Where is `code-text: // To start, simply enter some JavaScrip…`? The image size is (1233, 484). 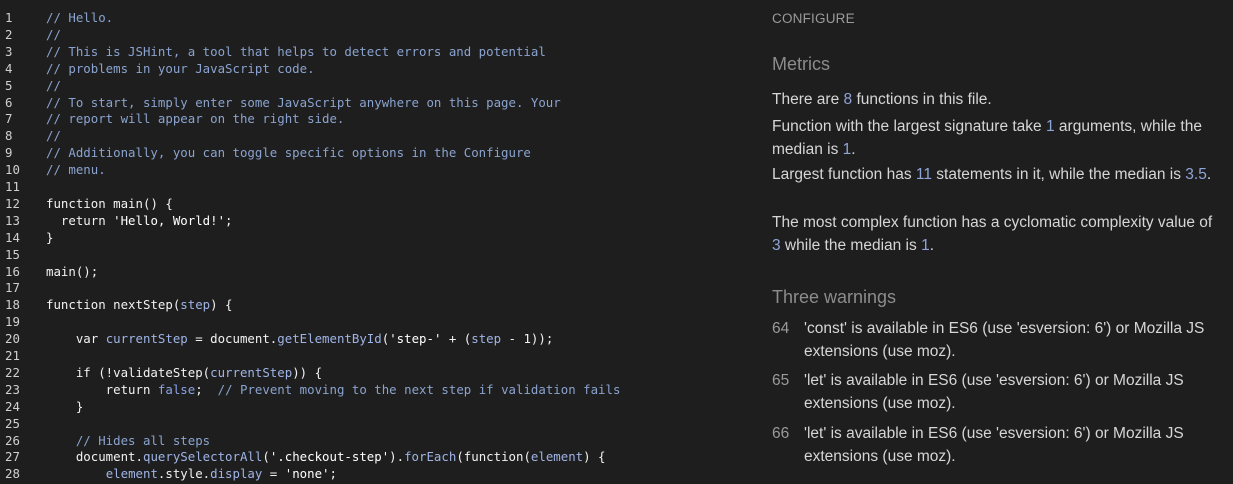
code-text: // To start, simply enter some JavaScrip… is located at coordinates (303, 102).